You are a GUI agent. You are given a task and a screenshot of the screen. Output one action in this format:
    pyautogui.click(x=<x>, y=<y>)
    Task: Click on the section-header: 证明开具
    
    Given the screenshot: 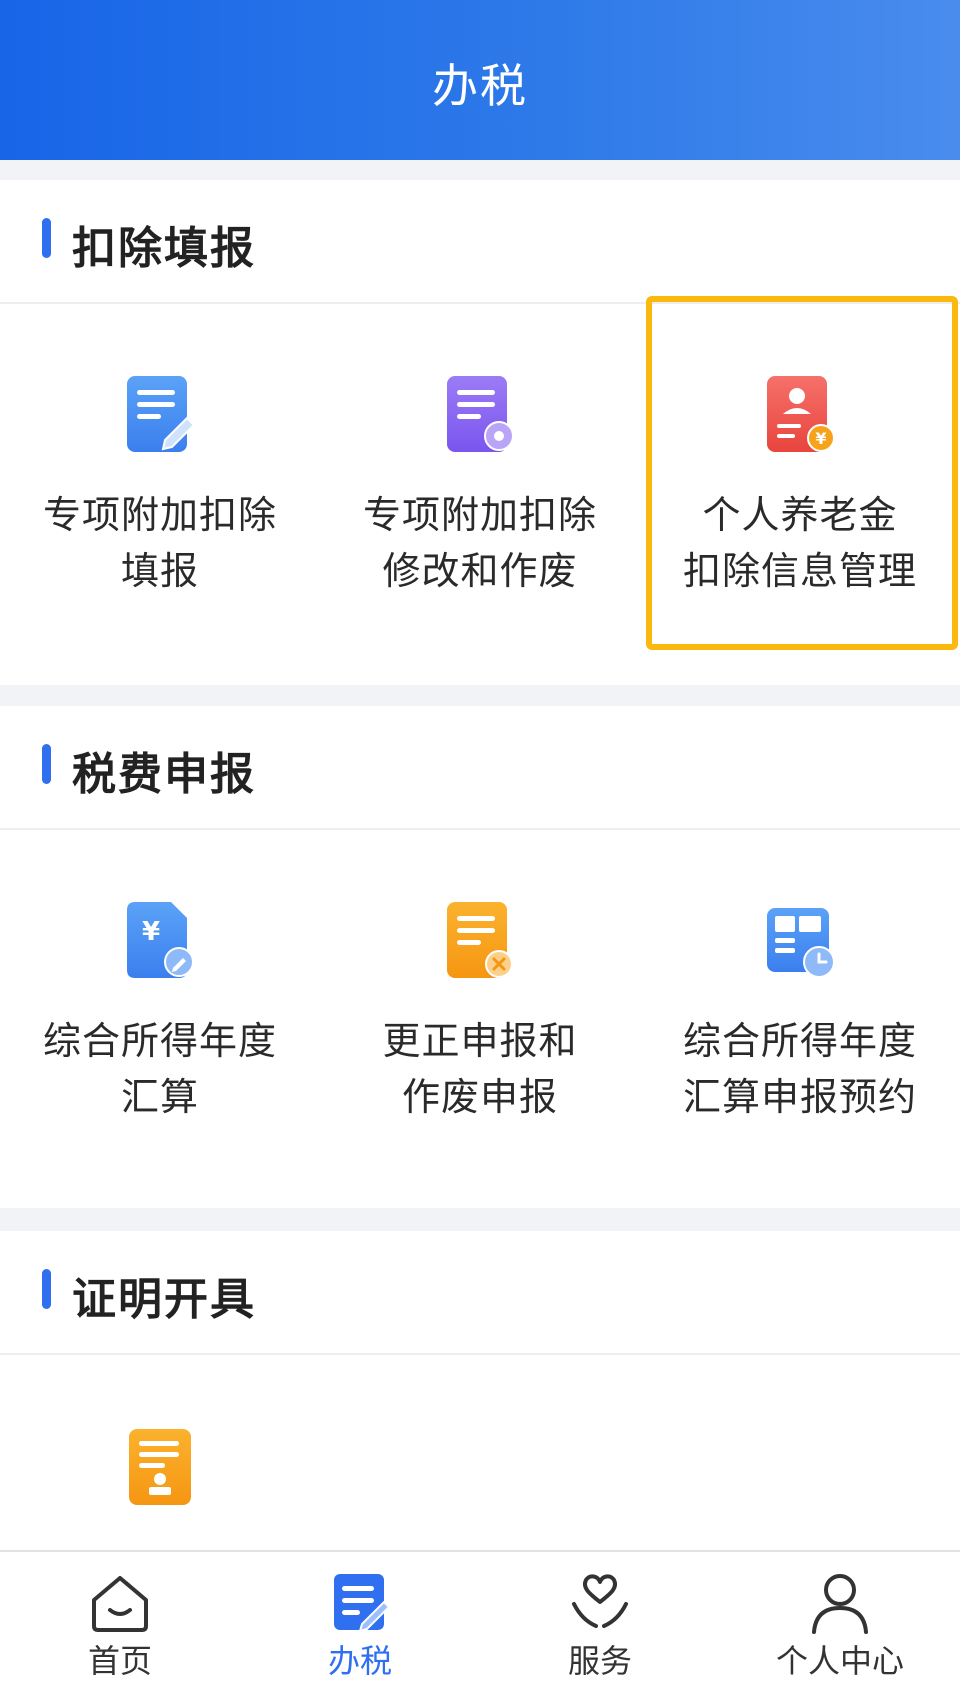 What is the action you would take?
    pyautogui.click(x=480, y=1293)
    